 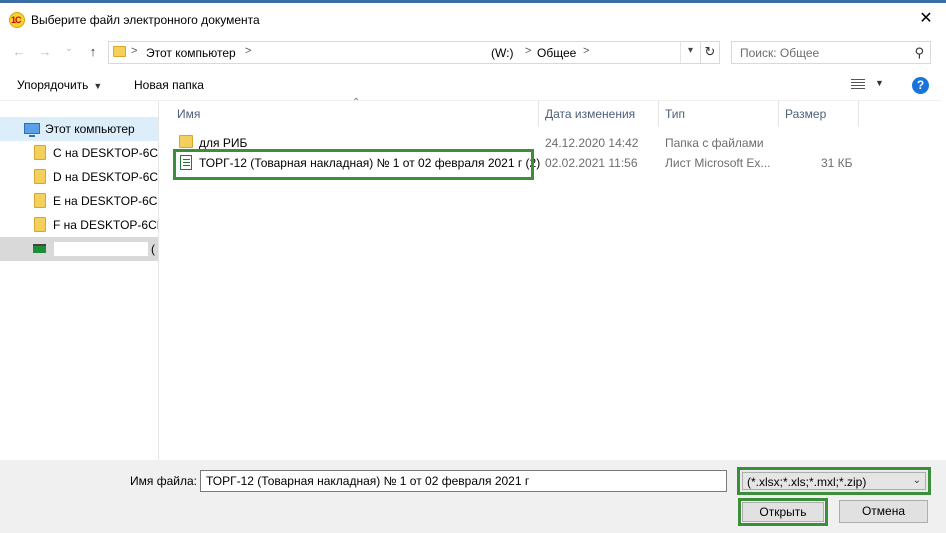 I want to click on back-arrow-icon: ←, so click(x=19, y=51).